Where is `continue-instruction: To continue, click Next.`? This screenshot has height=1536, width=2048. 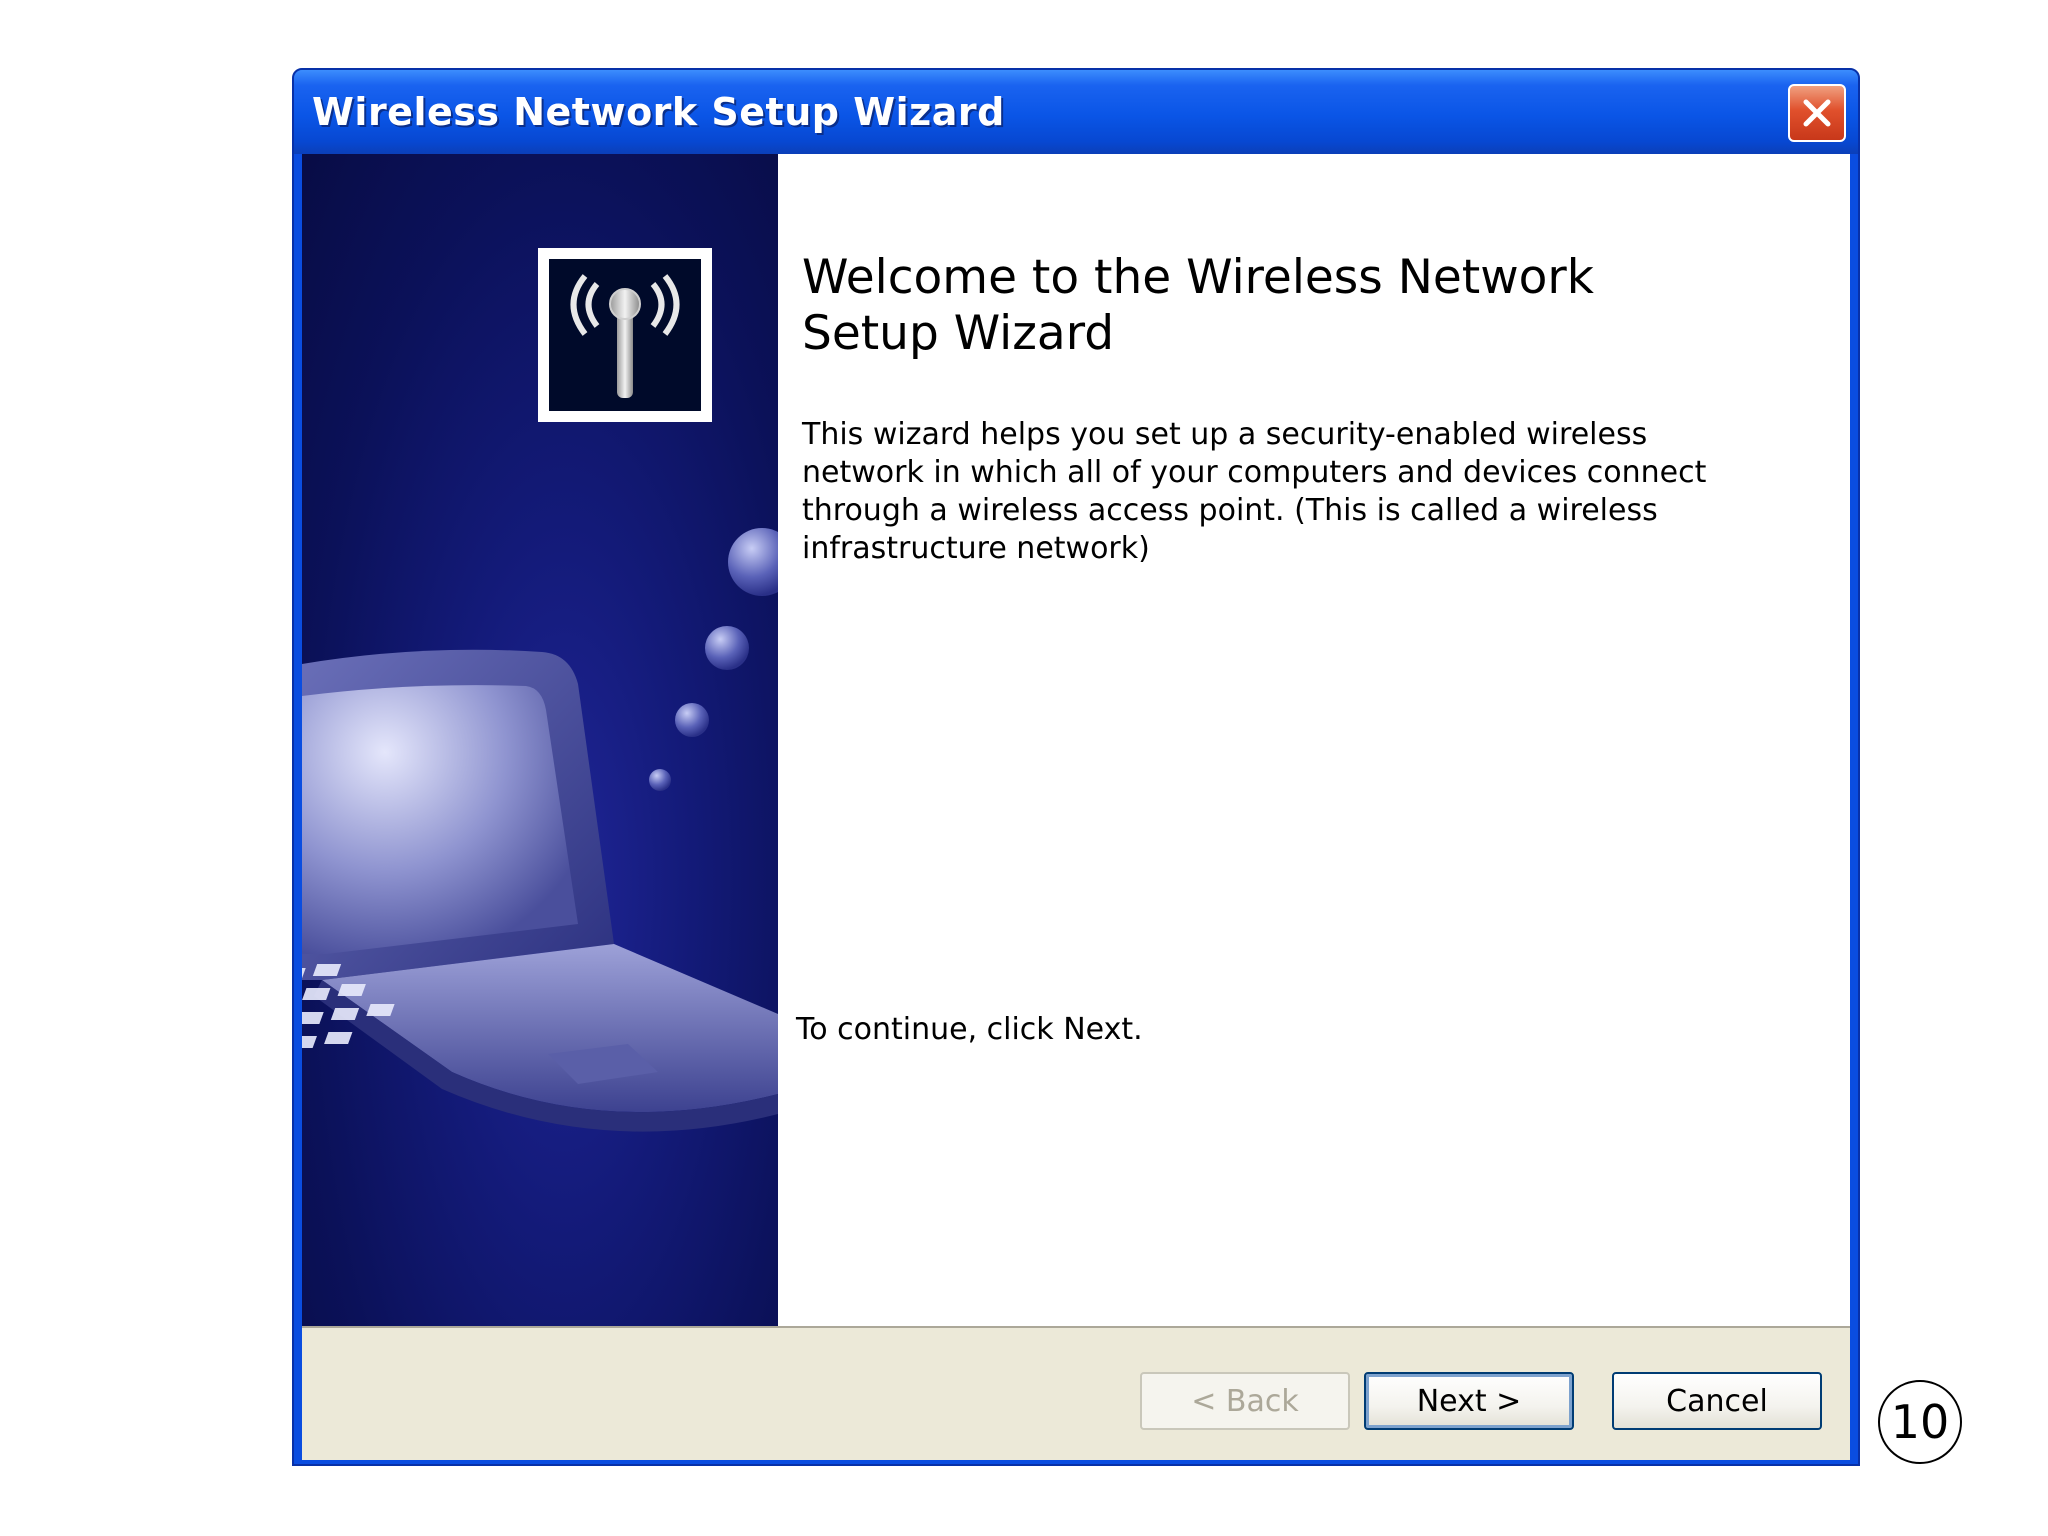 continue-instruction: To continue, click Next. is located at coordinates (969, 1029).